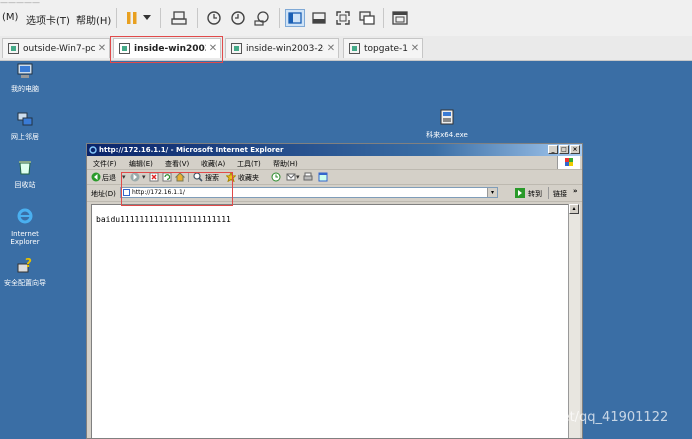 The height and width of the screenshot is (439, 692). Describe the element at coordinates (24, 264) in the screenshot. I see `security-wizard-icon: ?` at that location.